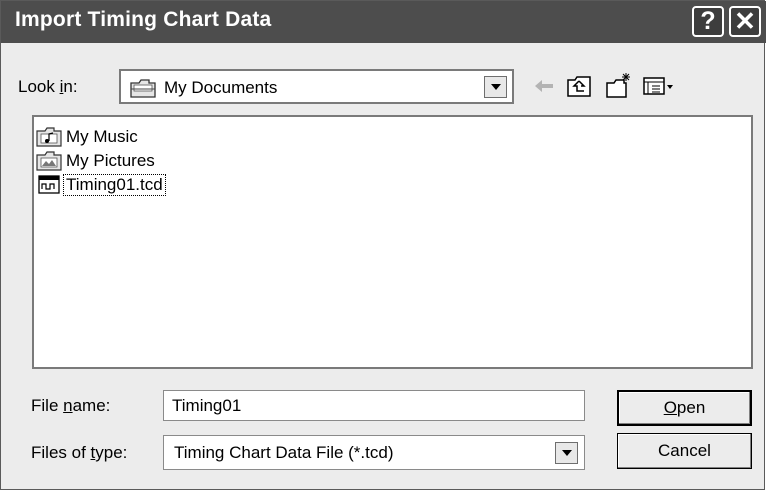  What do you see at coordinates (49, 160) in the screenshot?
I see `pictures-folder-icon` at bounding box center [49, 160].